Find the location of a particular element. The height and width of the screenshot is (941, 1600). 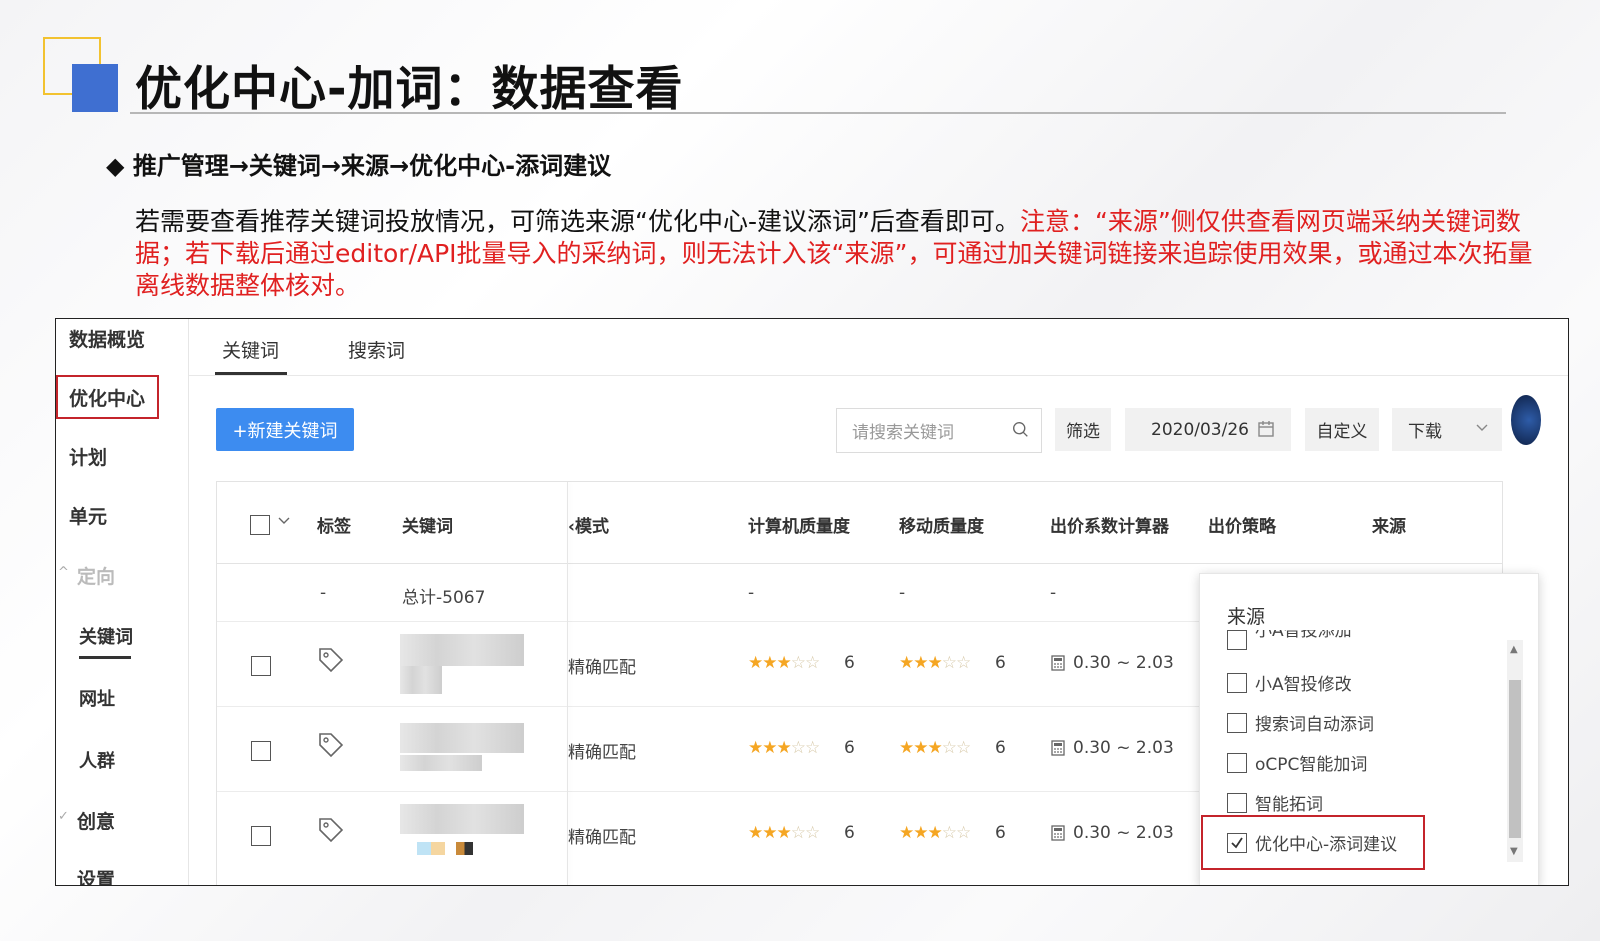

tab-search-term: 搜索词 is located at coordinates (376, 349).